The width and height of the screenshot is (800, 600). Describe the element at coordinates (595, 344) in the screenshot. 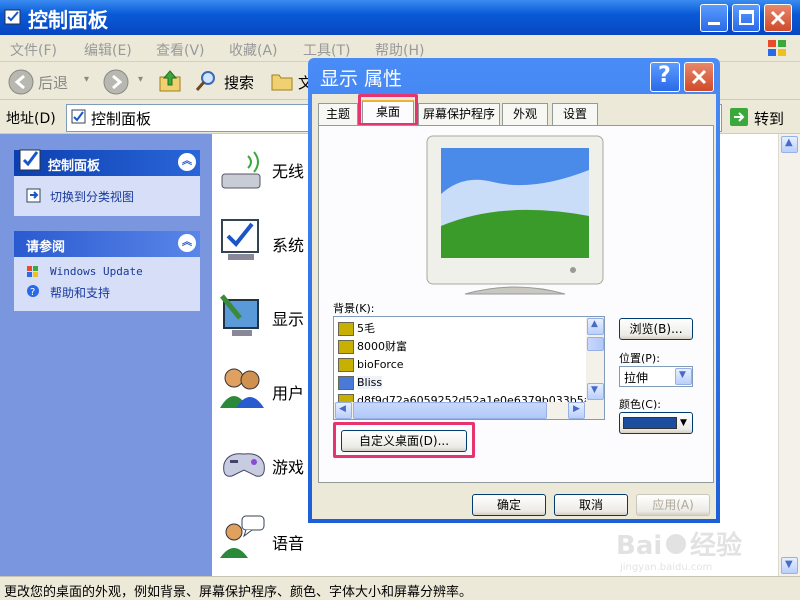

I see `list-scroll-thumb` at that location.